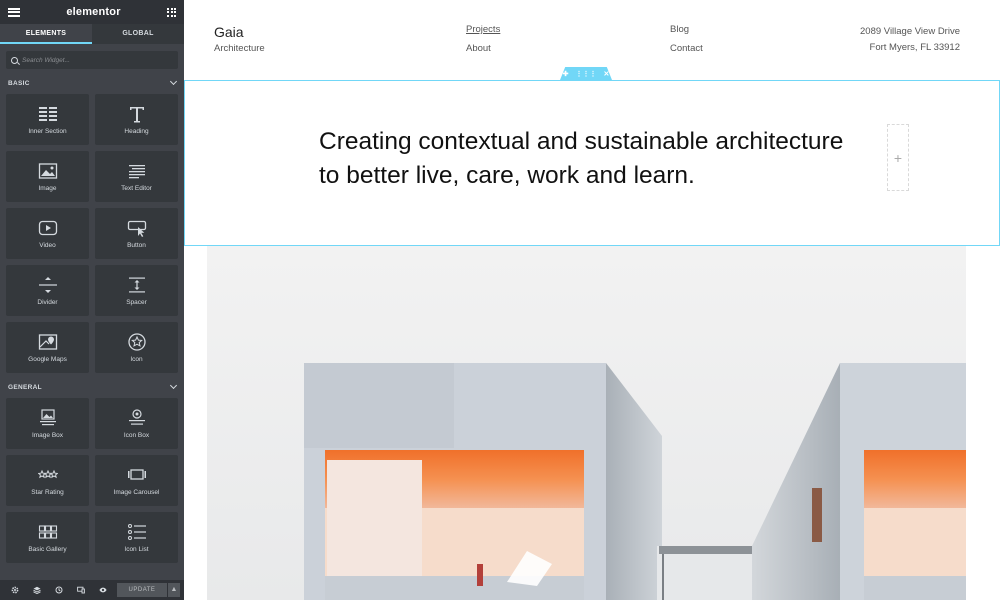  Describe the element at coordinates (136, 341) in the screenshot. I see `star-circle-icon` at that location.